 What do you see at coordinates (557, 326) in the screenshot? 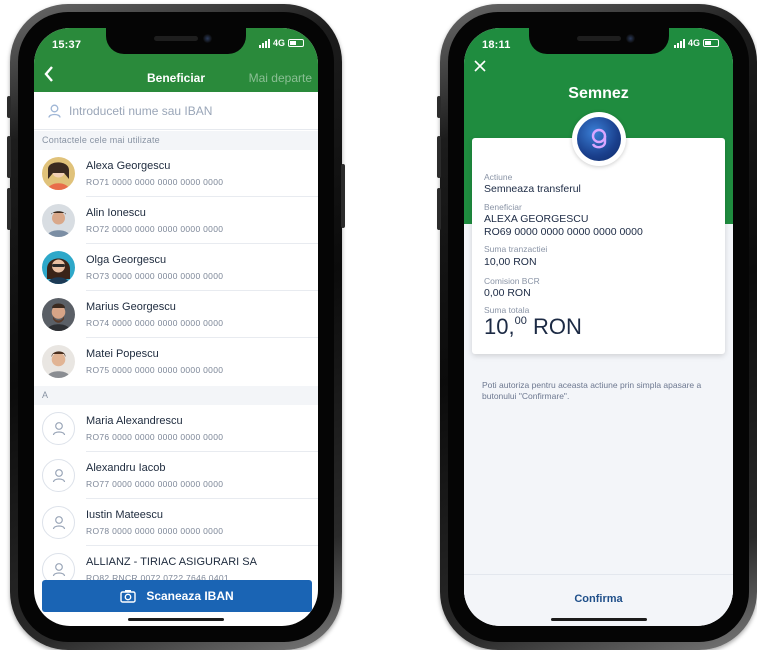
I see `total-currency: RON` at bounding box center [557, 326].